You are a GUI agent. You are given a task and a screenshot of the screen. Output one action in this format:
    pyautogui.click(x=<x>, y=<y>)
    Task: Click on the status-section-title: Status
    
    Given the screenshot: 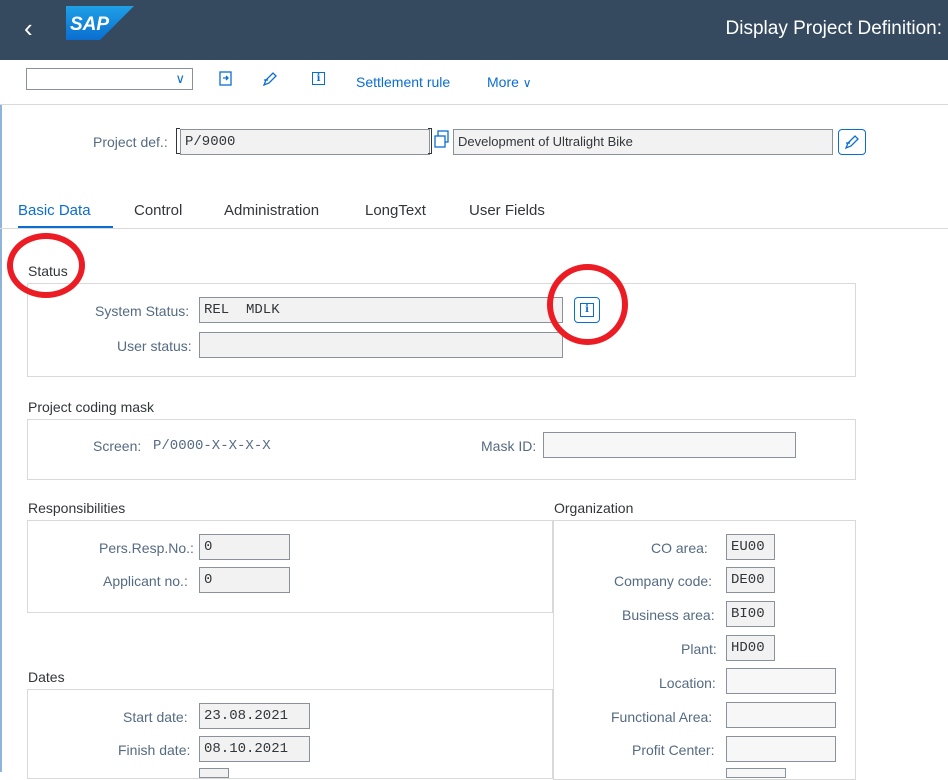 What is the action you would take?
    pyautogui.click(x=48, y=271)
    